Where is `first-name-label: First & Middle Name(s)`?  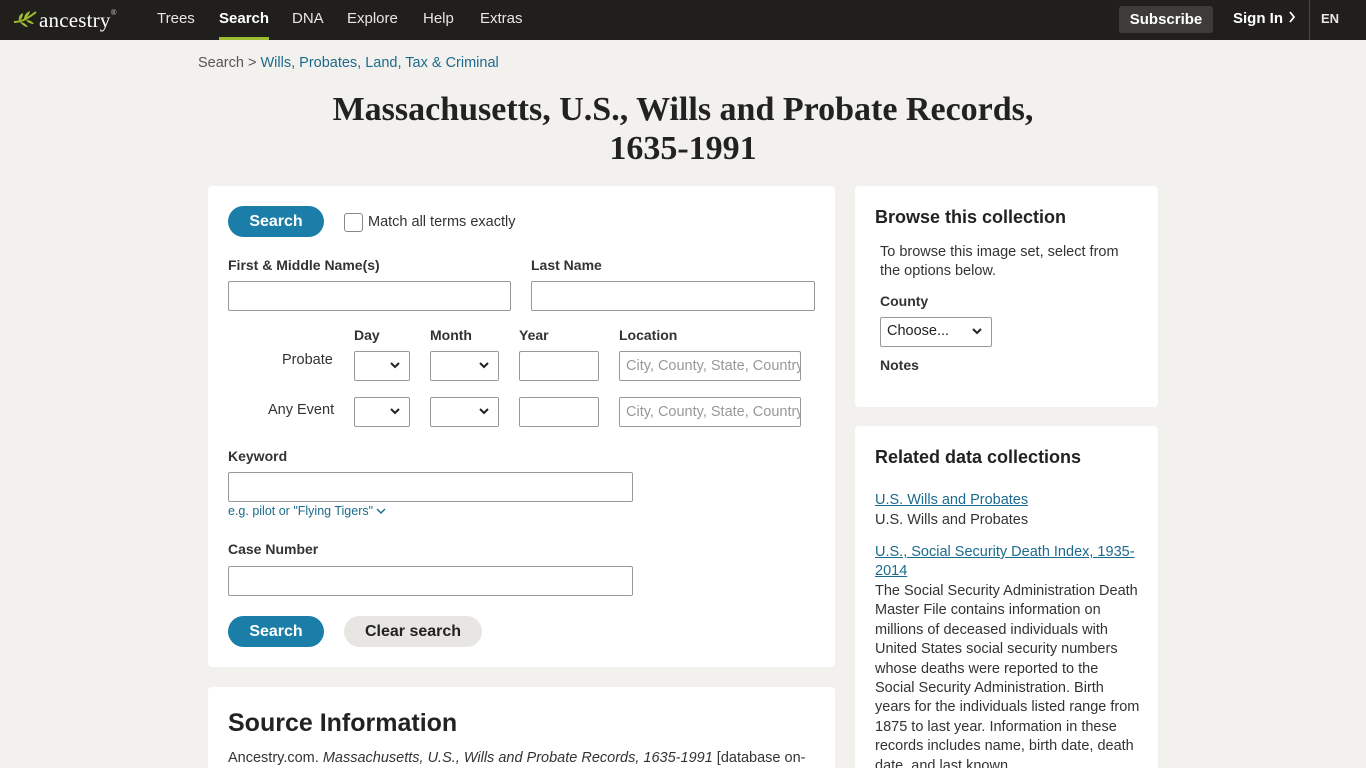 first-name-label: First & Middle Name(s) is located at coordinates (304, 265).